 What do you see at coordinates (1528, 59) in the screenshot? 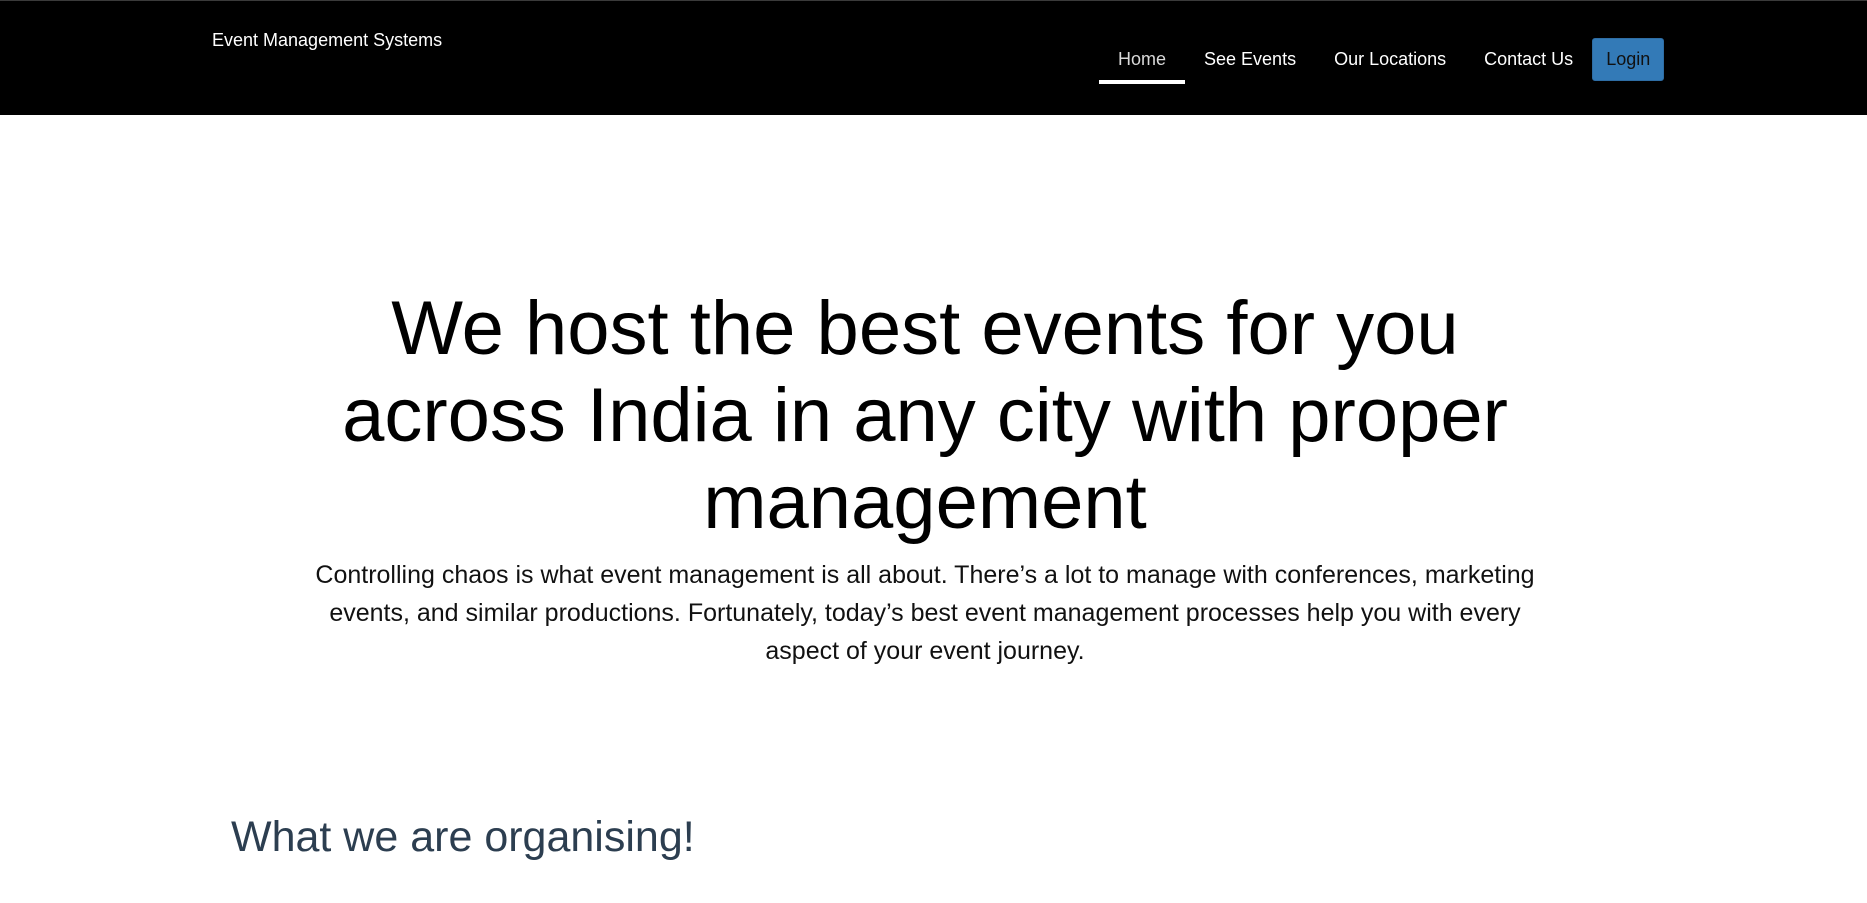
I see `nav-item-contact-us: Contact Us` at bounding box center [1528, 59].